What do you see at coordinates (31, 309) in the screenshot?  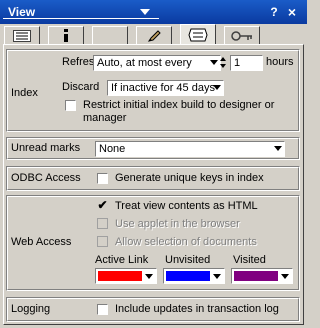 I see `logging-label: Logging` at bounding box center [31, 309].